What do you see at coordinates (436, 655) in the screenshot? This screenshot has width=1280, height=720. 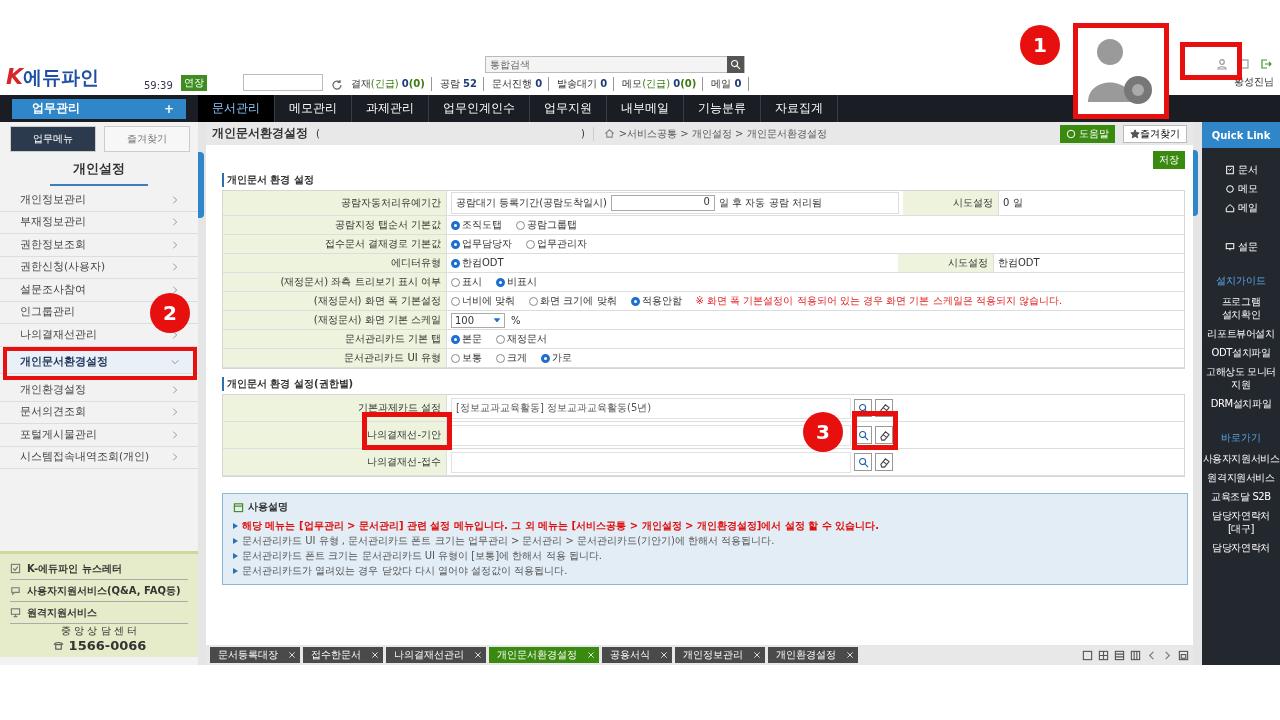 I see `page-tab: 나의결재선관리` at bounding box center [436, 655].